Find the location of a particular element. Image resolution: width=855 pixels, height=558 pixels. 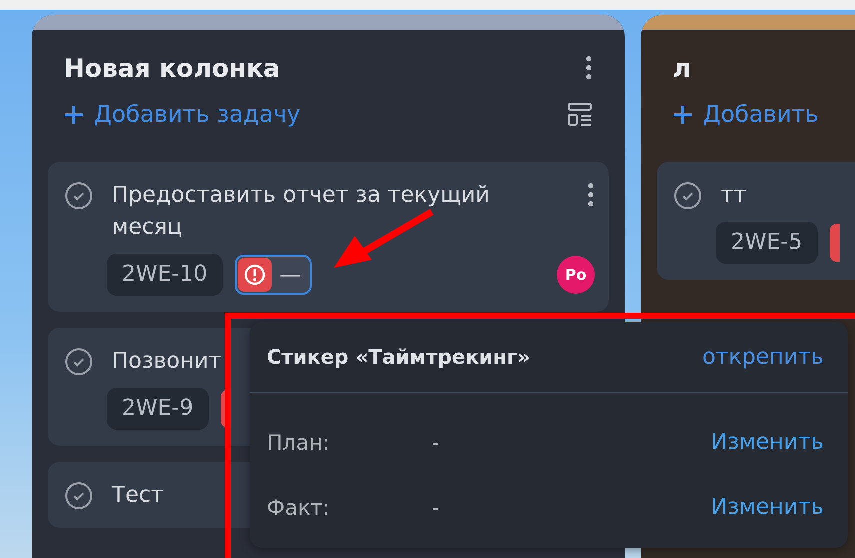

task-title: Предоставить отчет за текущий месяц is located at coordinates (330, 212).